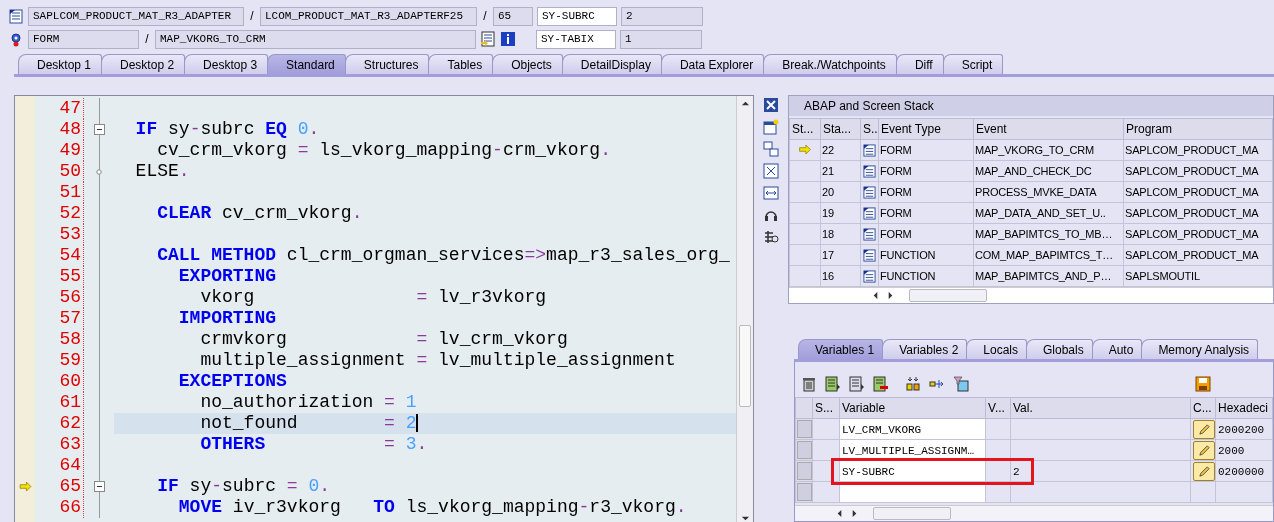  I want to click on table-cell: MAP_AND_CHECK_DC, so click(1048, 171).